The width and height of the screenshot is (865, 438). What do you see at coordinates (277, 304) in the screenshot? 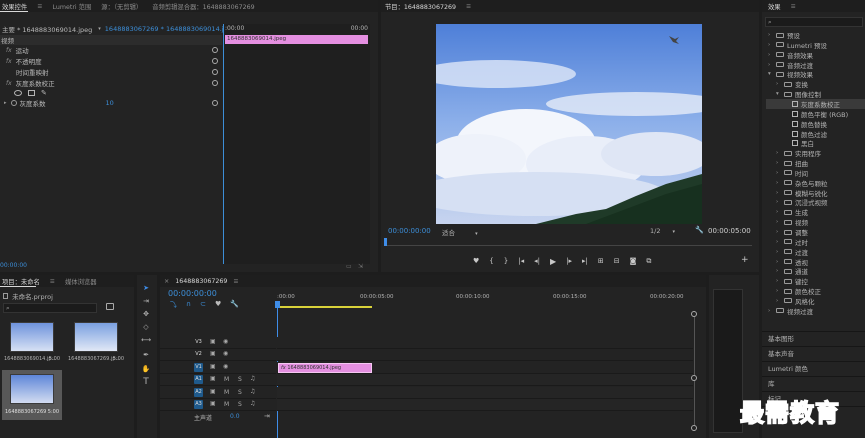
I see `playhead-head-icon` at bounding box center [277, 304].